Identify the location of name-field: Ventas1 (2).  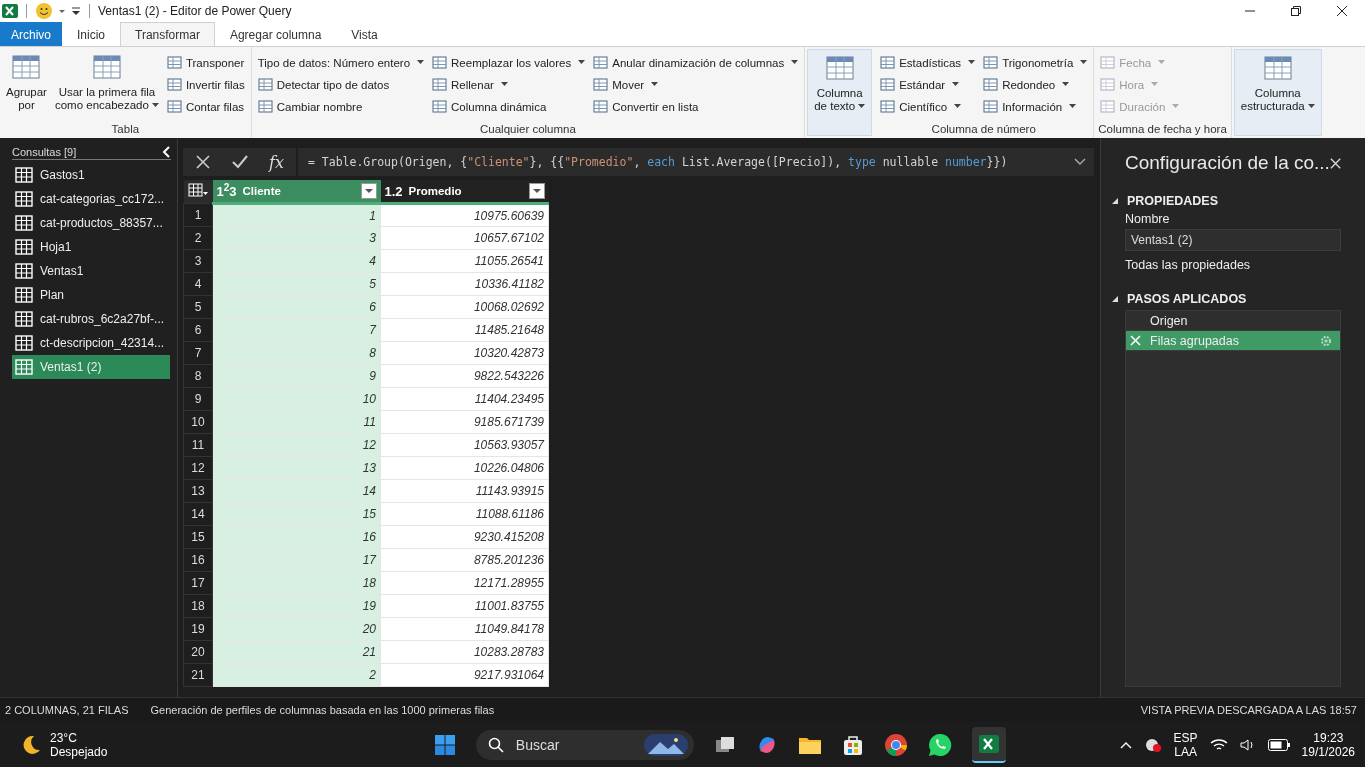
(1233, 240).